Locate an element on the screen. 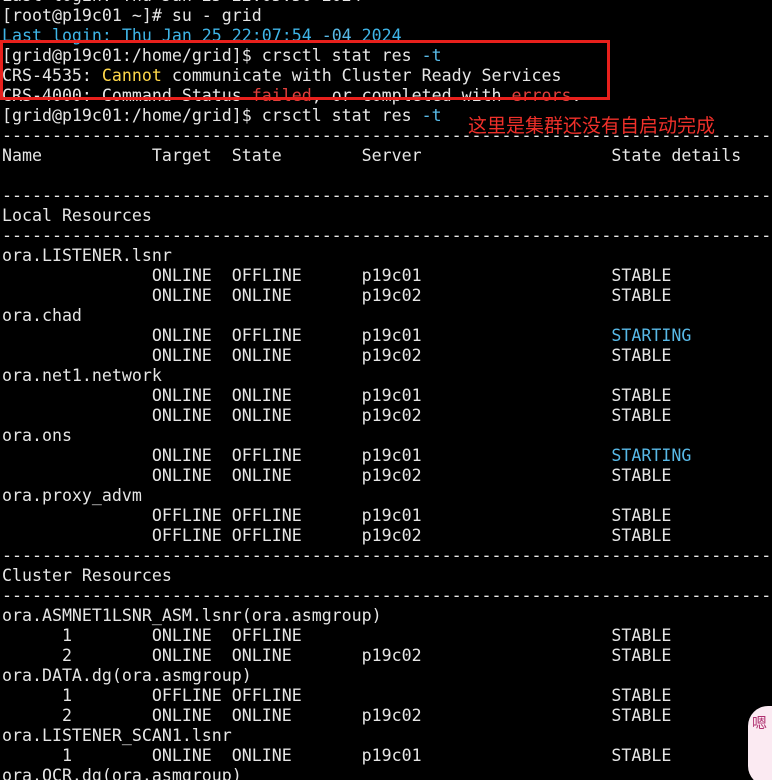 Image resolution: width=772 pixels, height=780 pixels. terminal-line: Name Target State Server State details is located at coordinates (387, 156).